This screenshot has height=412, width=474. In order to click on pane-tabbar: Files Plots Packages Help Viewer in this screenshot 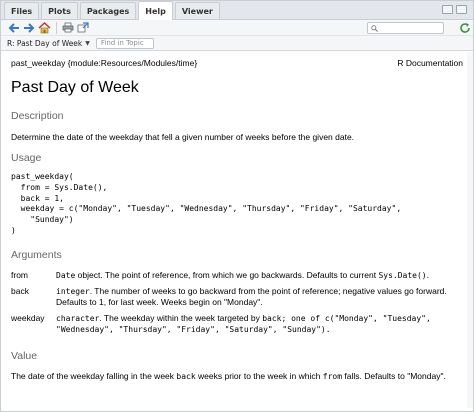, I will do `click(237, 10)`.